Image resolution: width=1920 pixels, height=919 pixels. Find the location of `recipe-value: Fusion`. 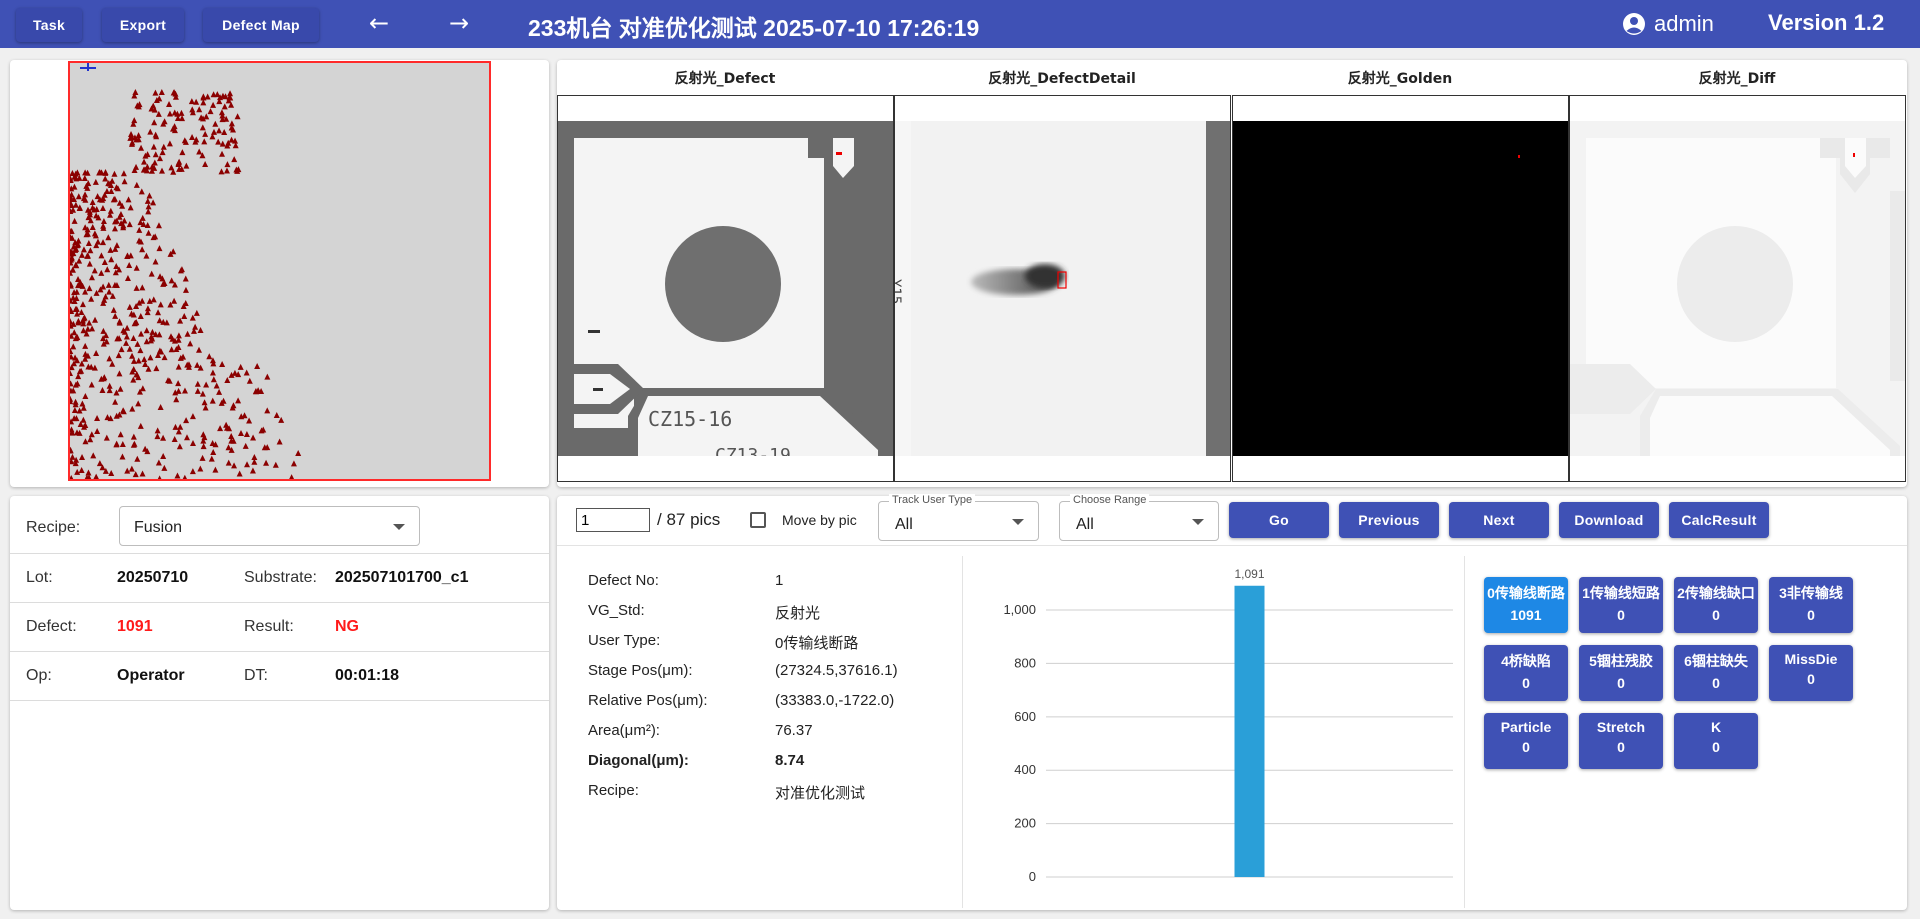

recipe-value: Fusion is located at coordinates (158, 527).